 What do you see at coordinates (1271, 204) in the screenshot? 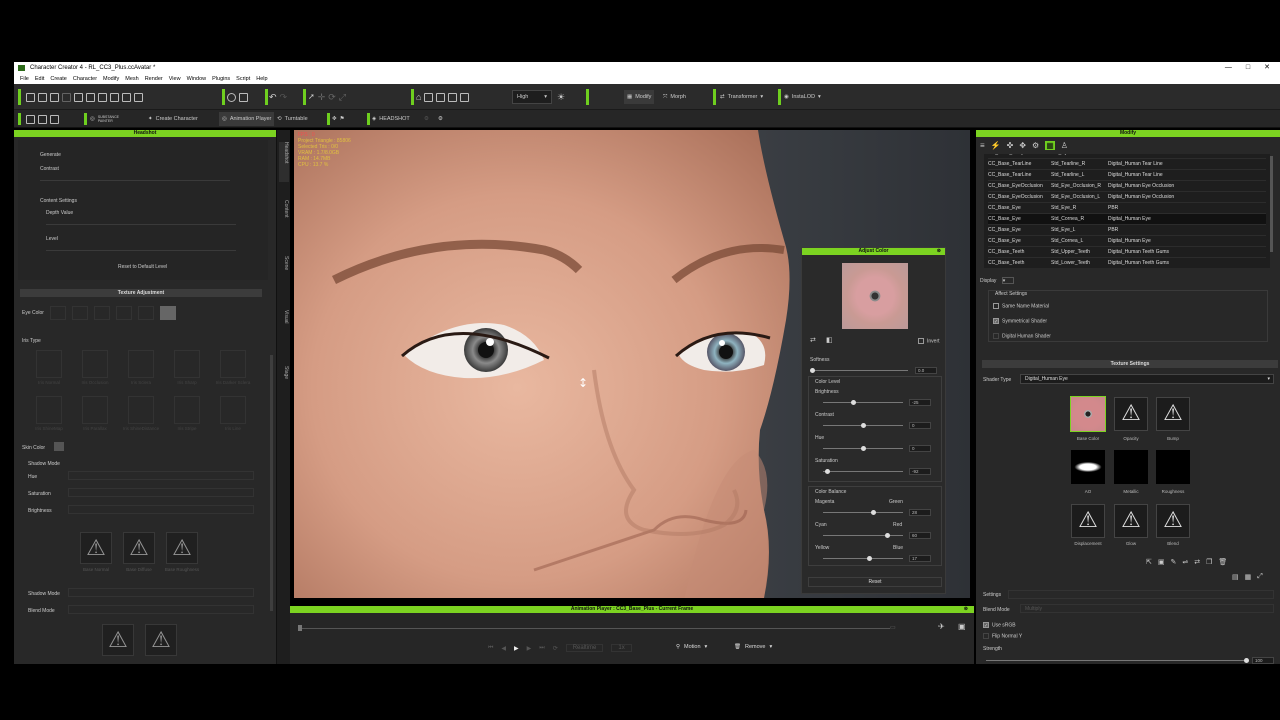
I see `material-list-scrollbar` at bounding box center [1271, 204].